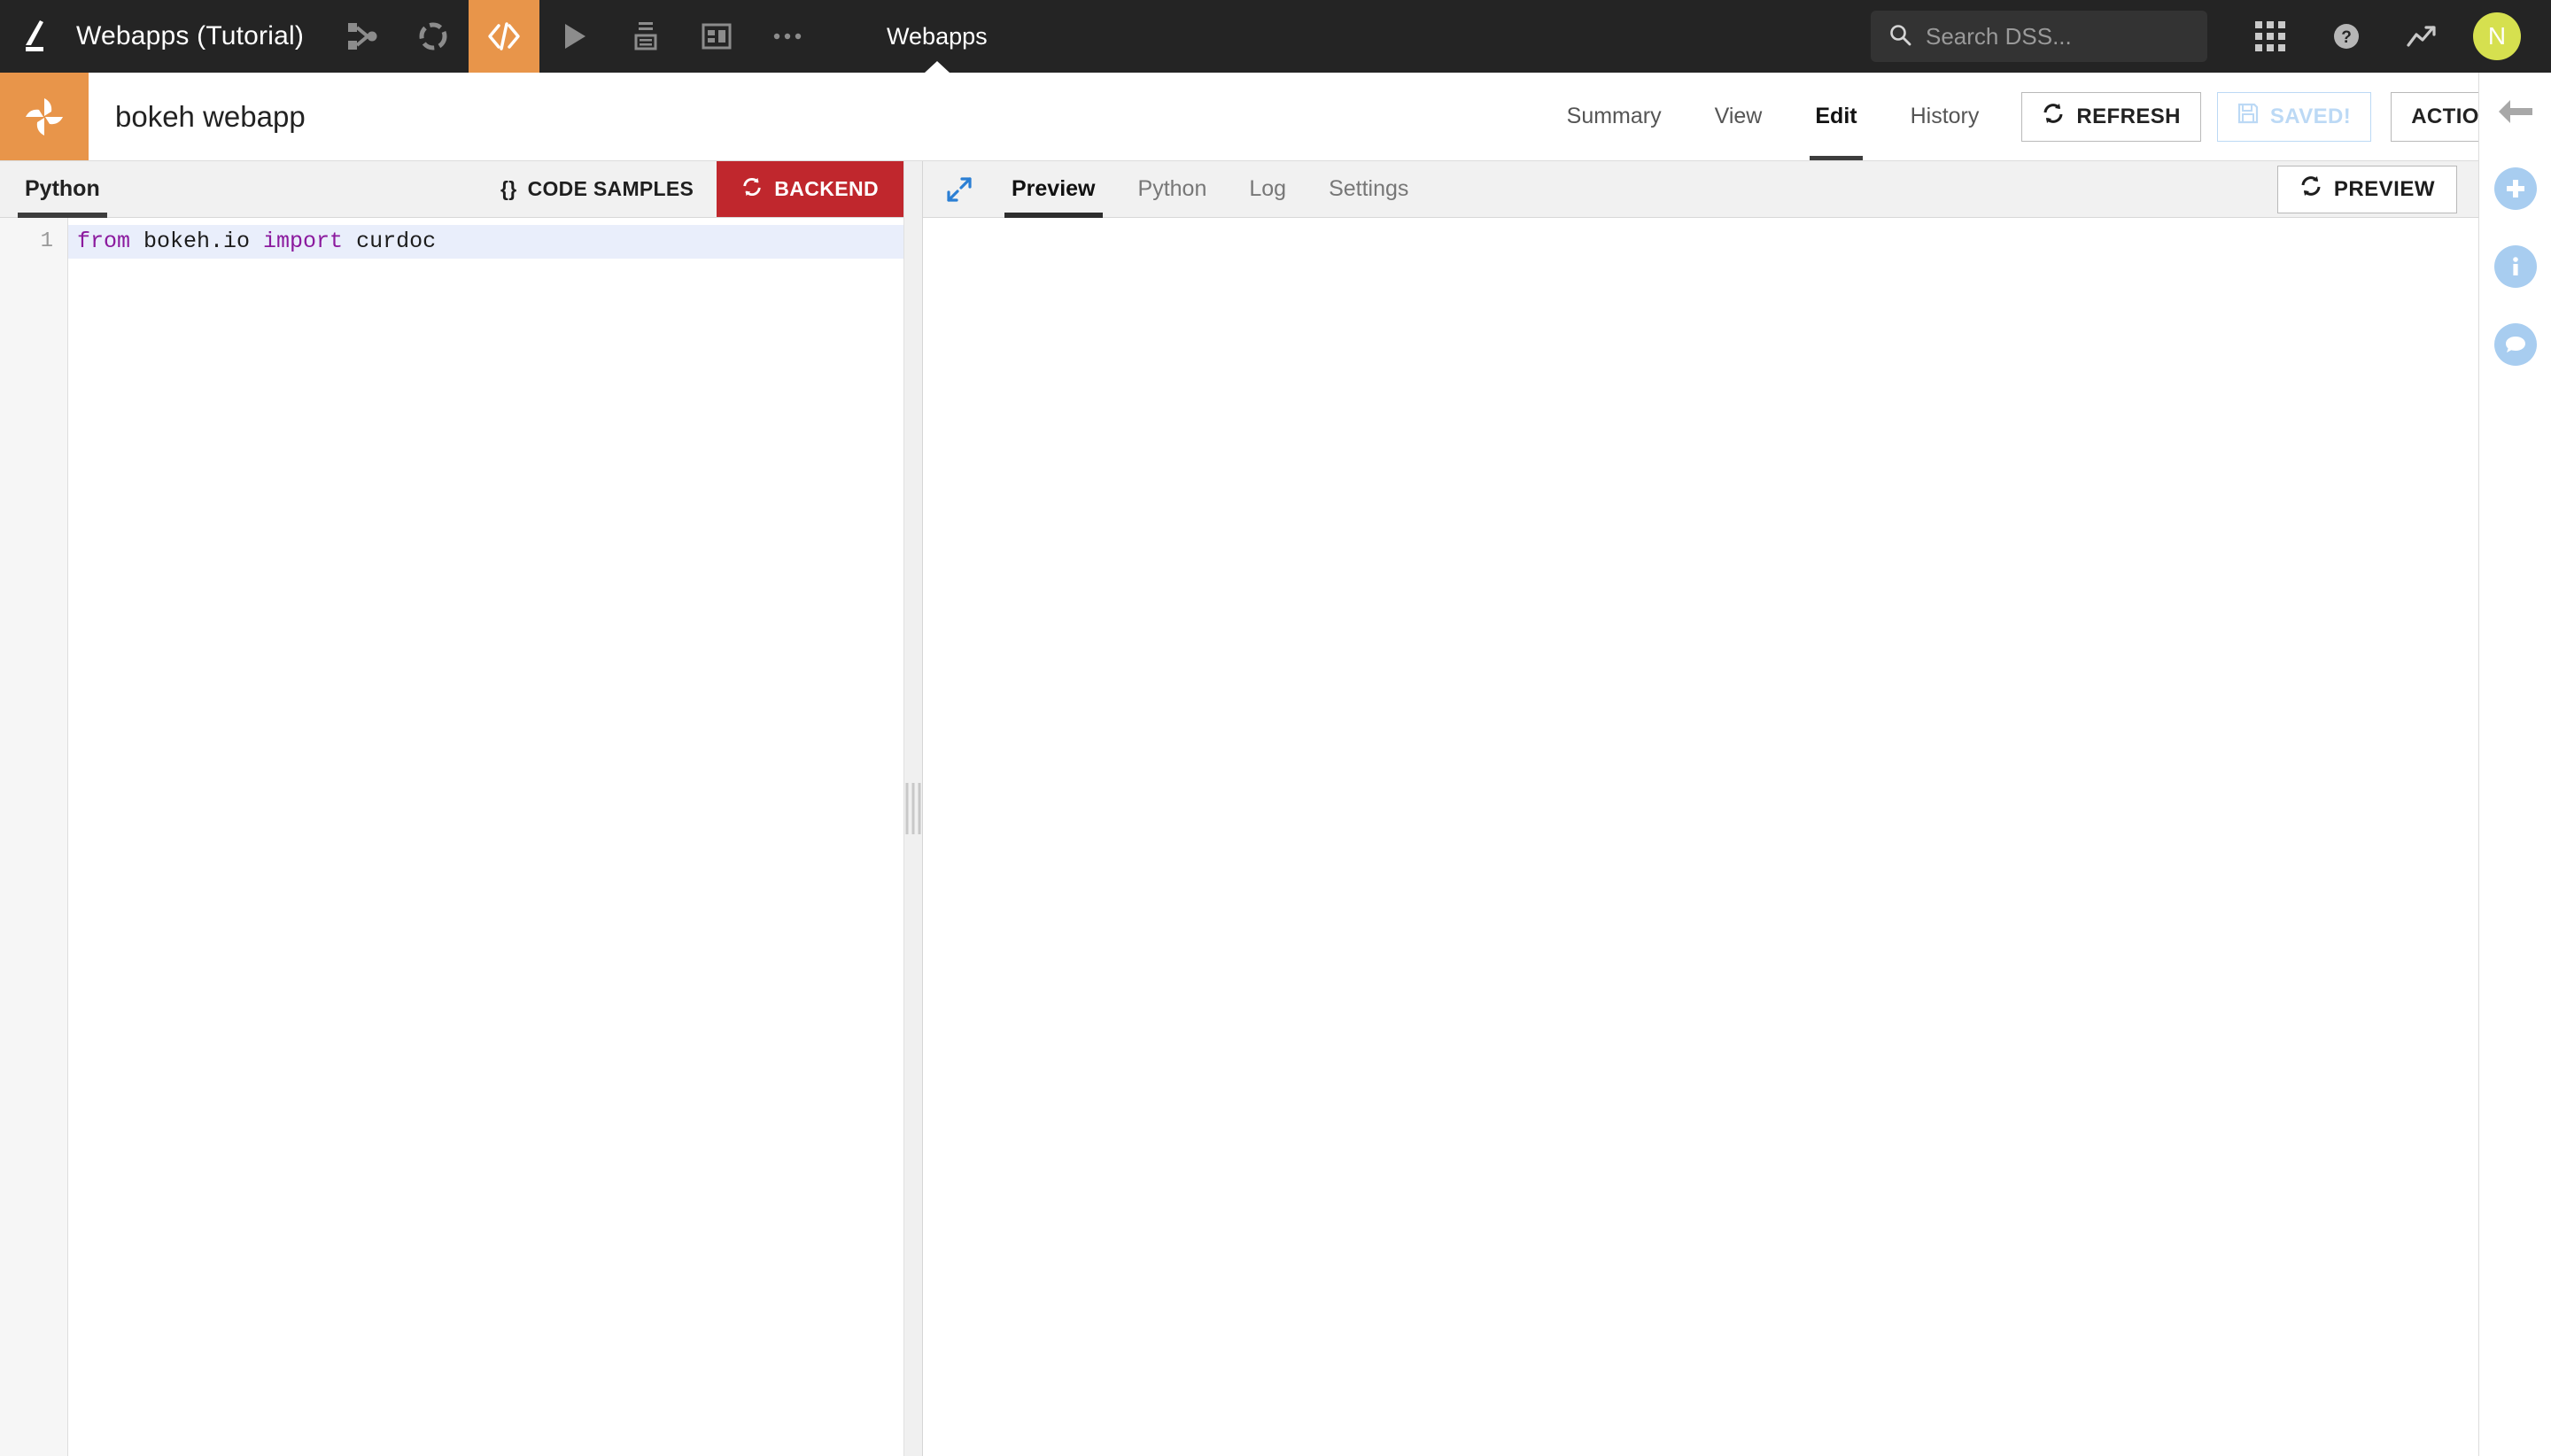 The height and width of the screenshot is (1456, 2551). Describe the element at coordinates (46, 241) in the screenshot. I see `line-number: 1` at that location.